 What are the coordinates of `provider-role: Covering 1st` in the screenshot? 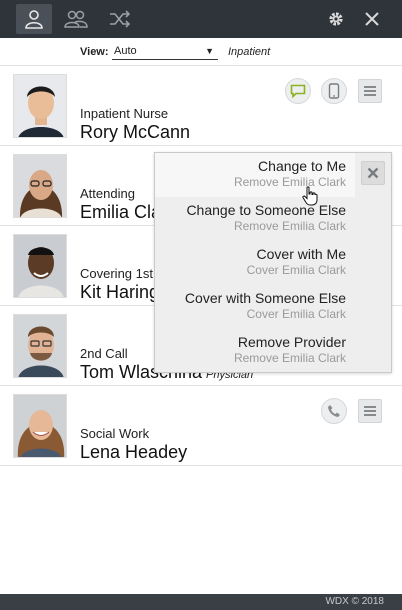 It's located at (116, 273).